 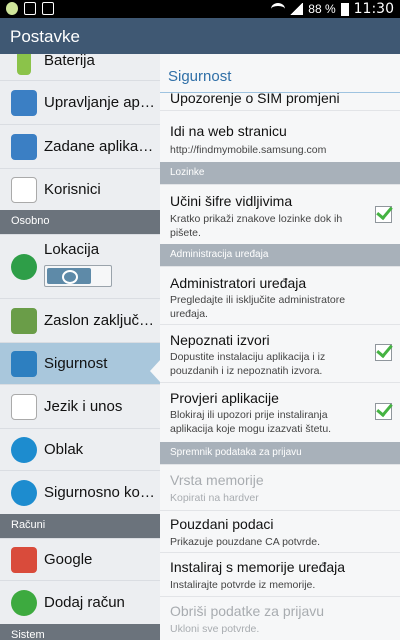 What do you see at coordinates (200, 36) in the screenshot?
I see `action-bar: Postavke` at bounding box center [200, 36].